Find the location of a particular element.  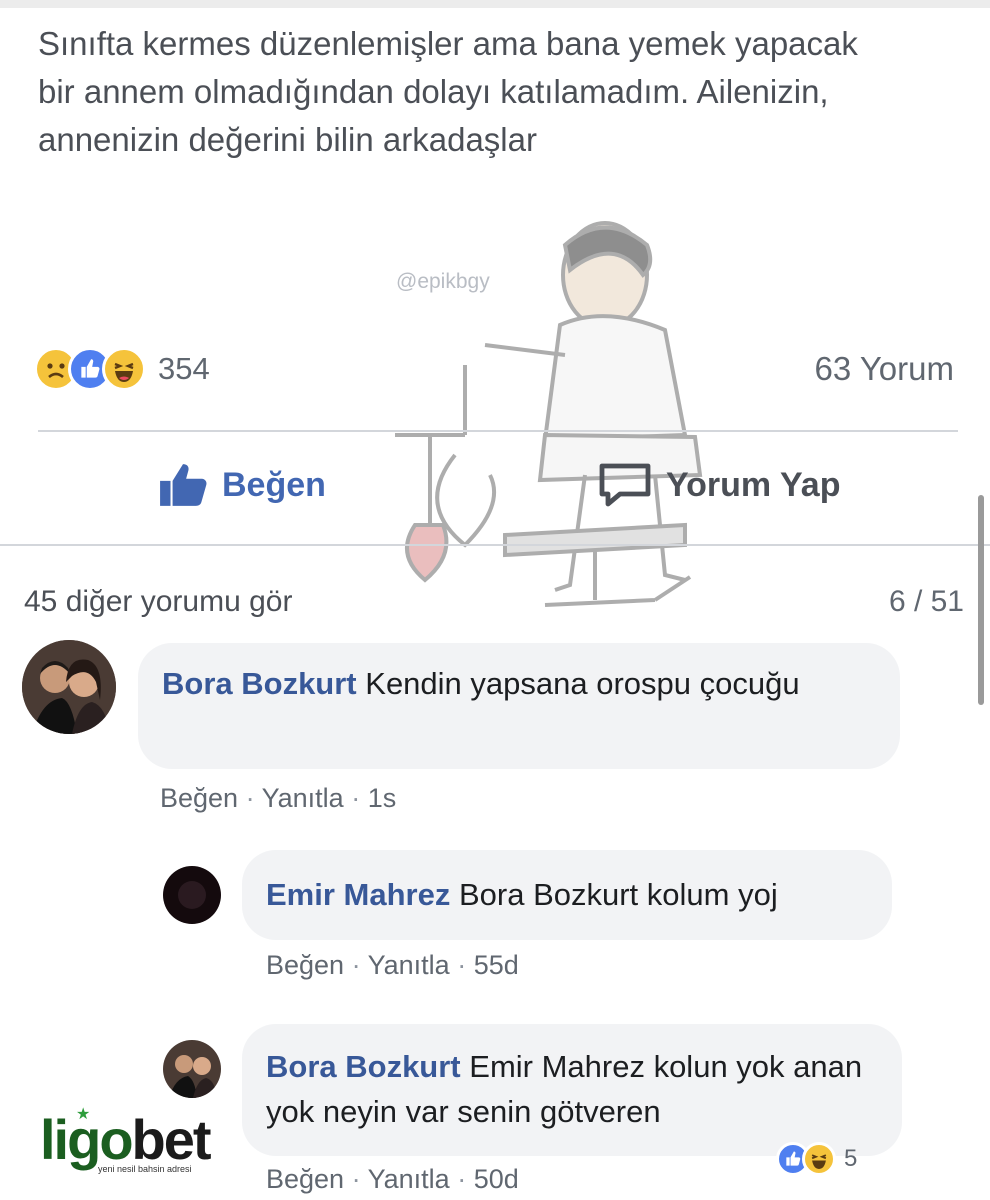

thumbs-up-icon is located at coordinates (183, 485).